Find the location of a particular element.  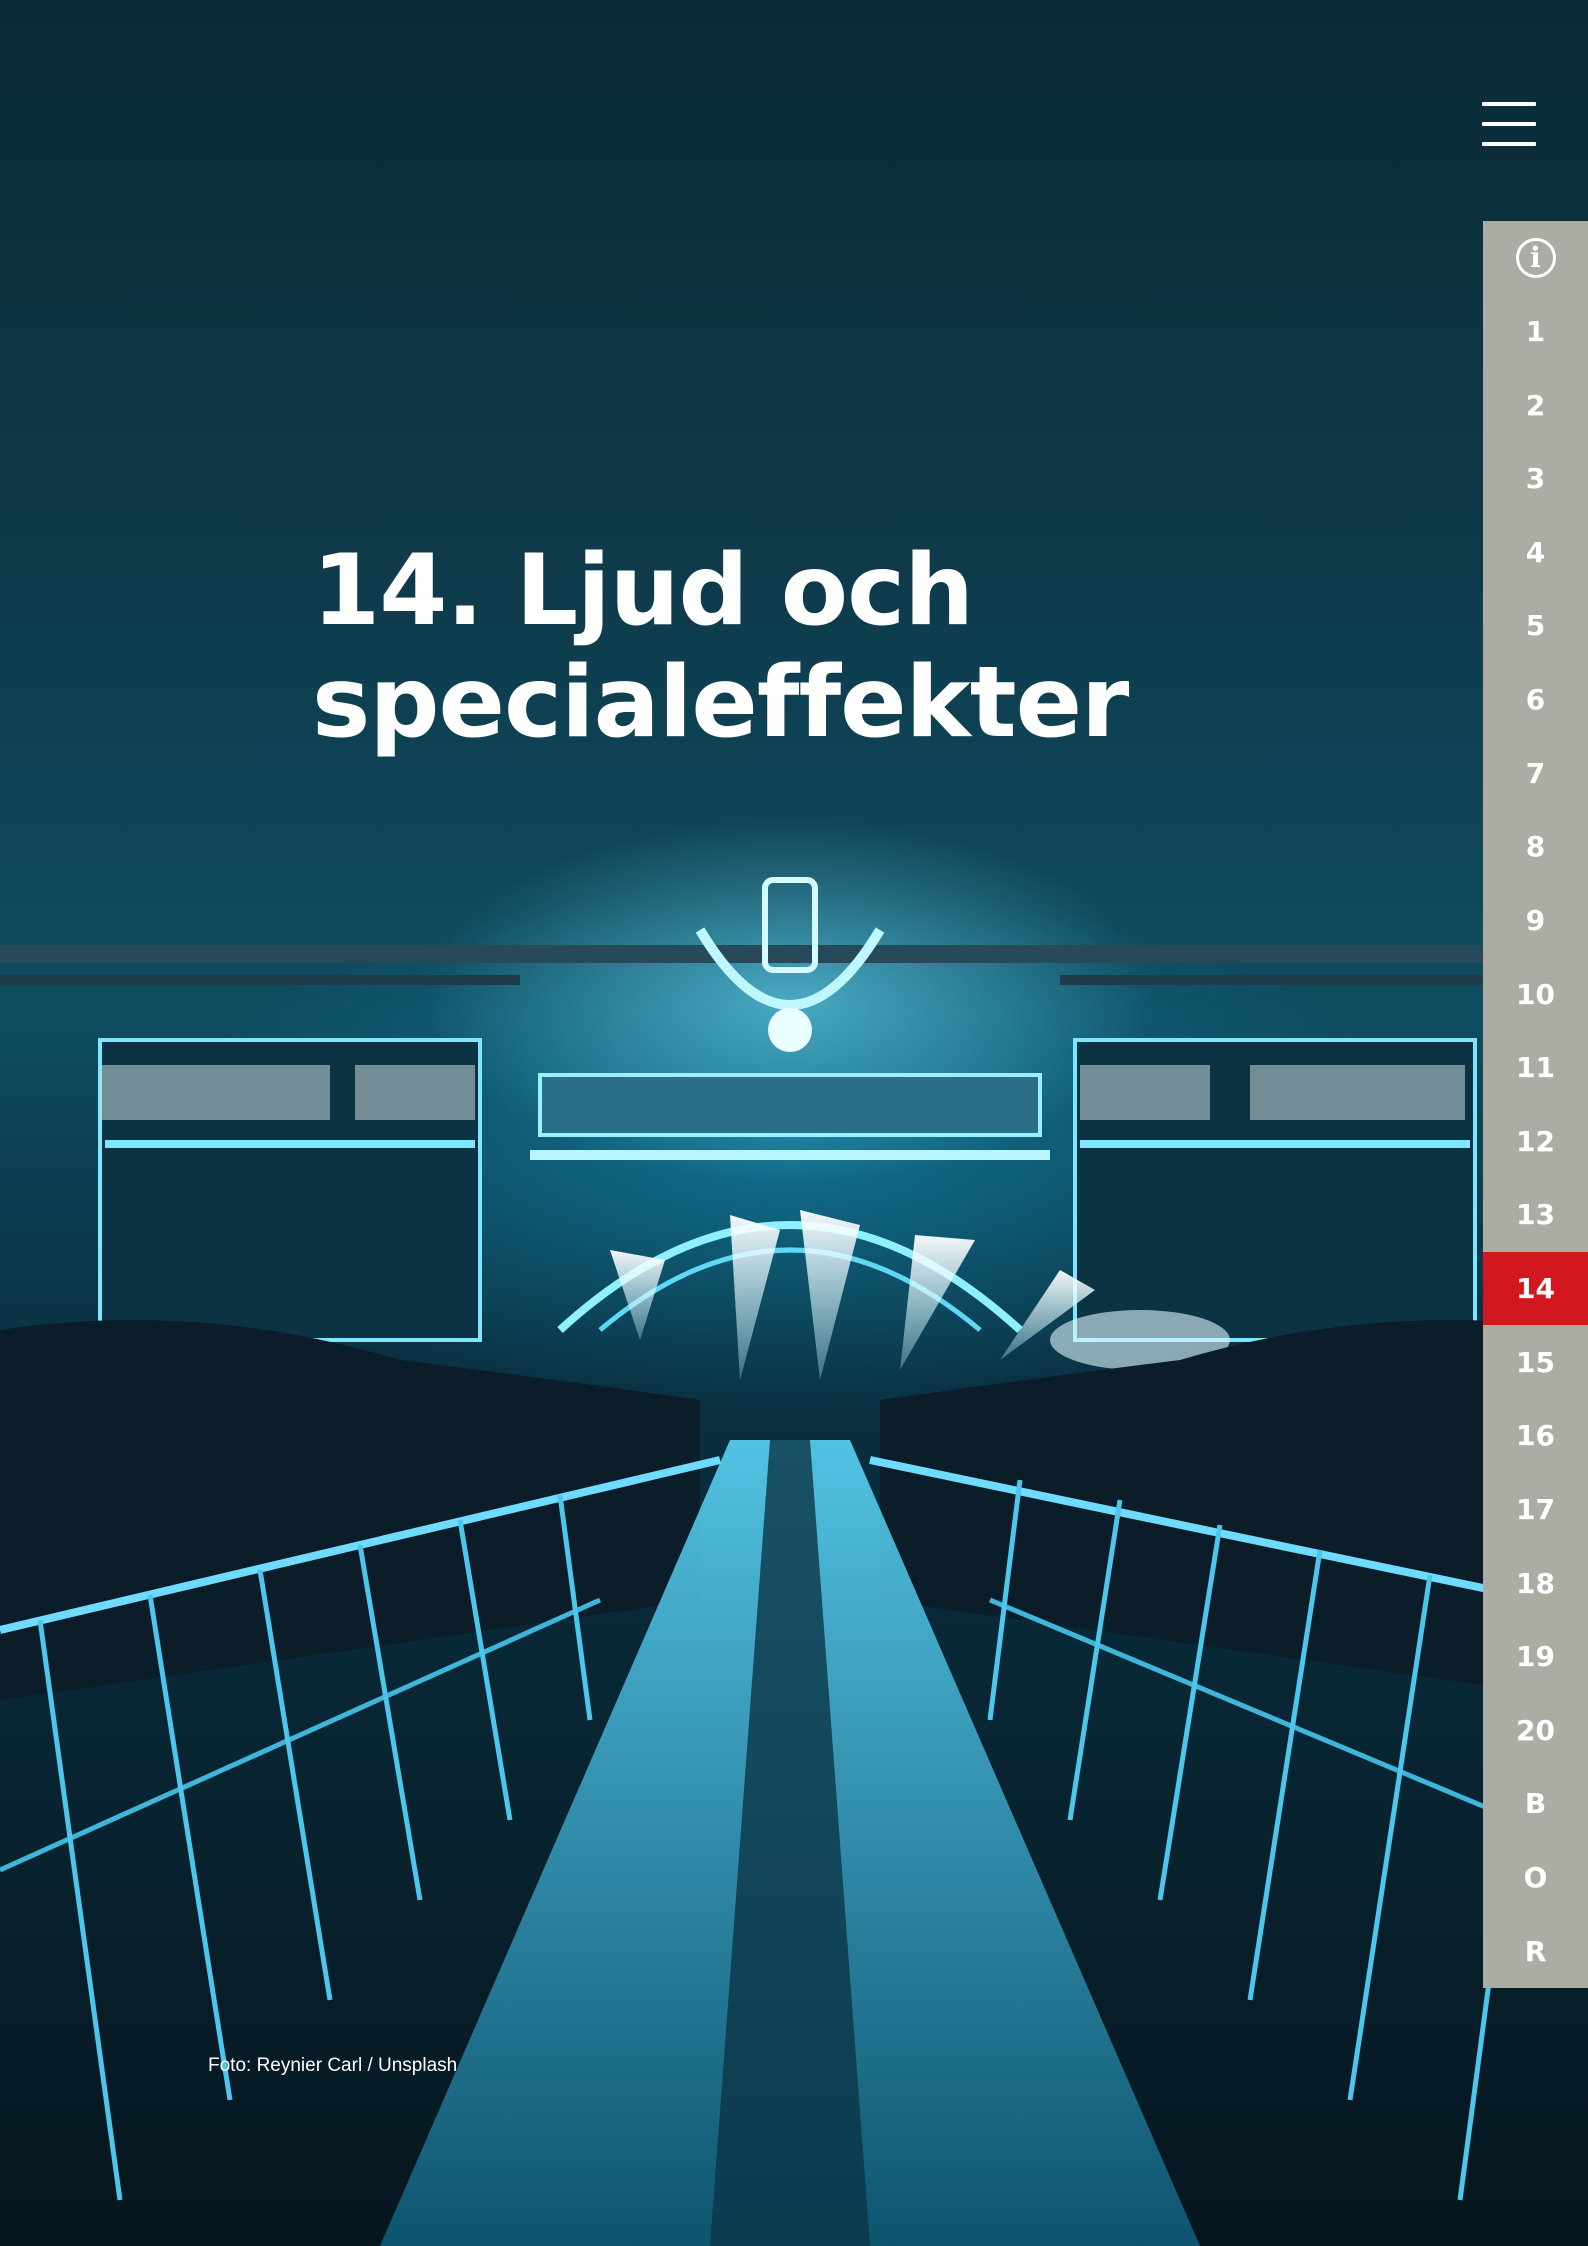

nav-item-10: 10 is located at coordinates (1535, 994).